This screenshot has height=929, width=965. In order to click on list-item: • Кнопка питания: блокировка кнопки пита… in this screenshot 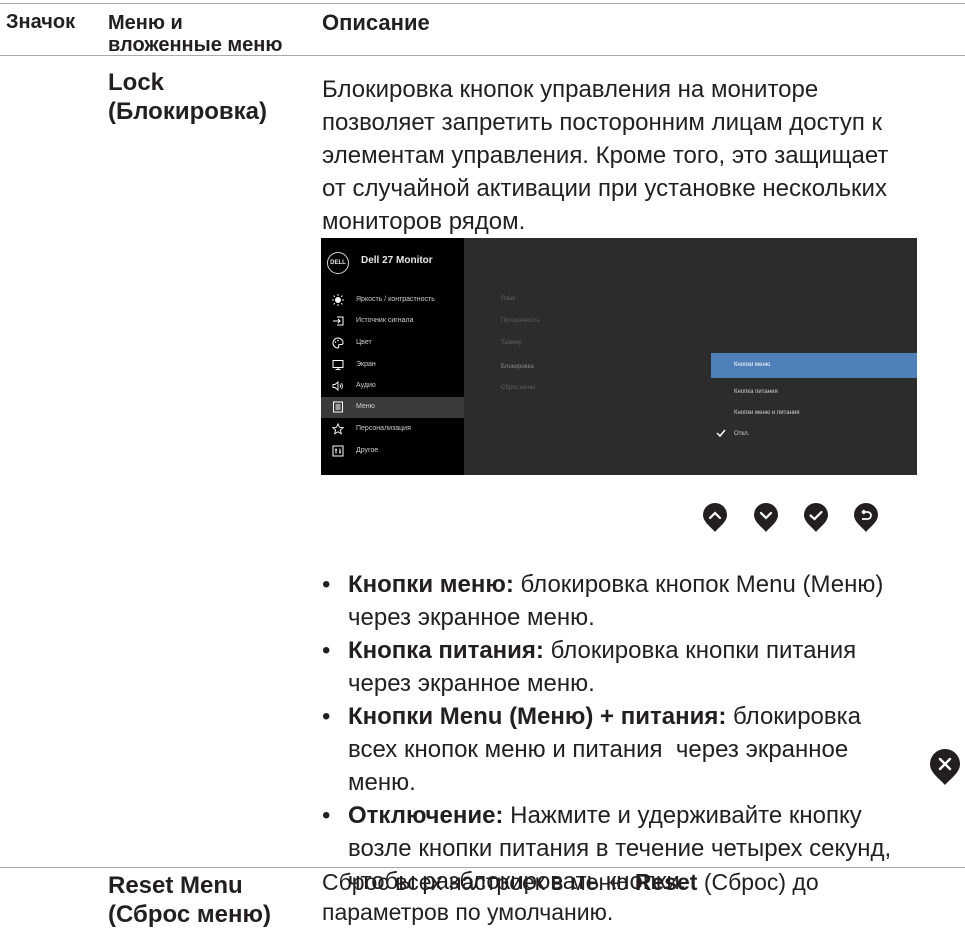, I will do `click(642, 667)`.